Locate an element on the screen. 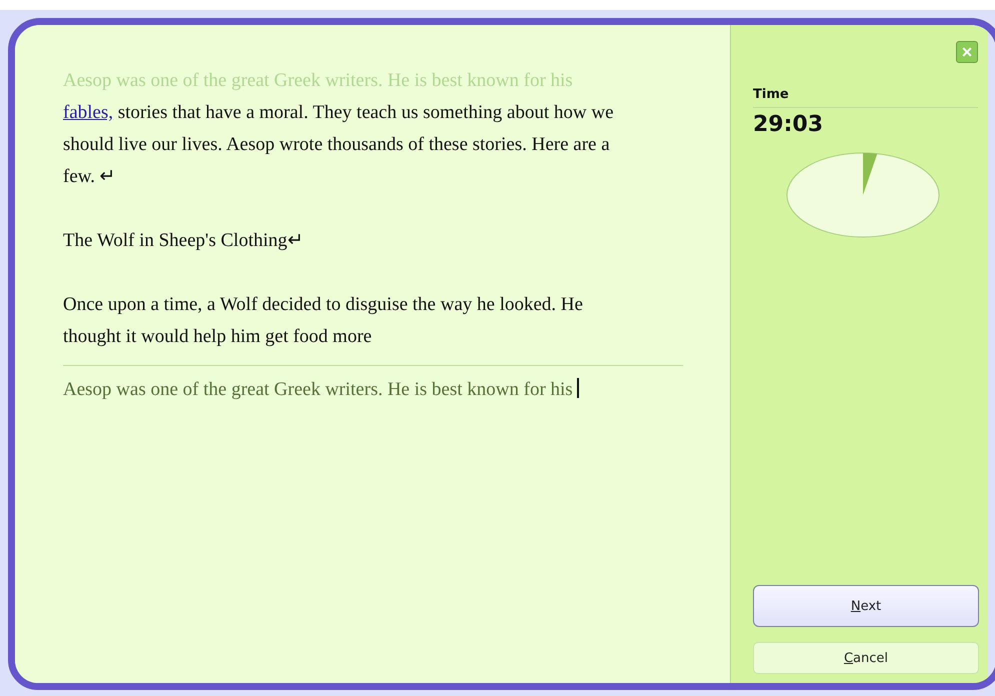 Image resolution: width=995 pixels, height=696 pixels. passage-paragraph: The Wolf in Sheep's Clothing↵ is located at coordinates (183, 241).